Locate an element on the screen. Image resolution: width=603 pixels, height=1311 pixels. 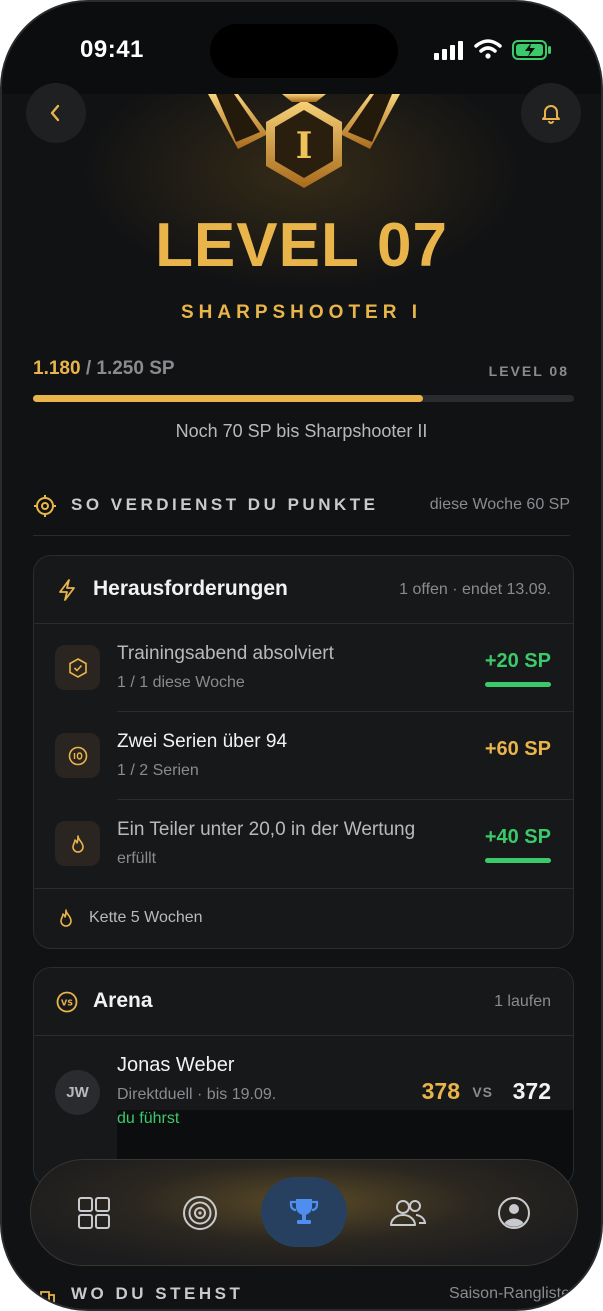
tab-profile is located at coordinates (514, 1213).